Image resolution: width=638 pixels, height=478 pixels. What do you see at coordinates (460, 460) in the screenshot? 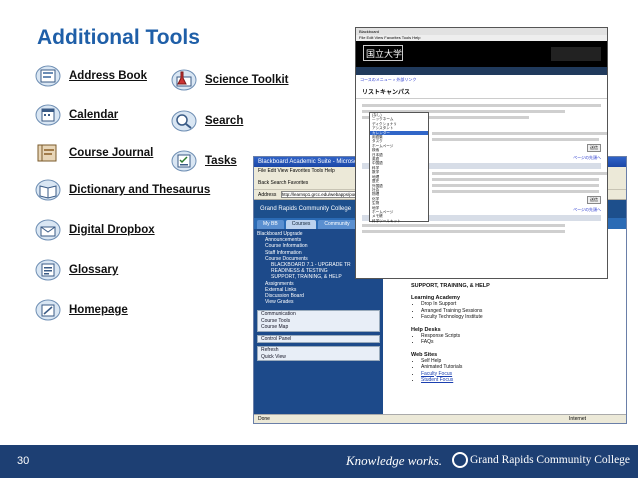
I see `college-logo-icon` at bounding box center [460, 460].